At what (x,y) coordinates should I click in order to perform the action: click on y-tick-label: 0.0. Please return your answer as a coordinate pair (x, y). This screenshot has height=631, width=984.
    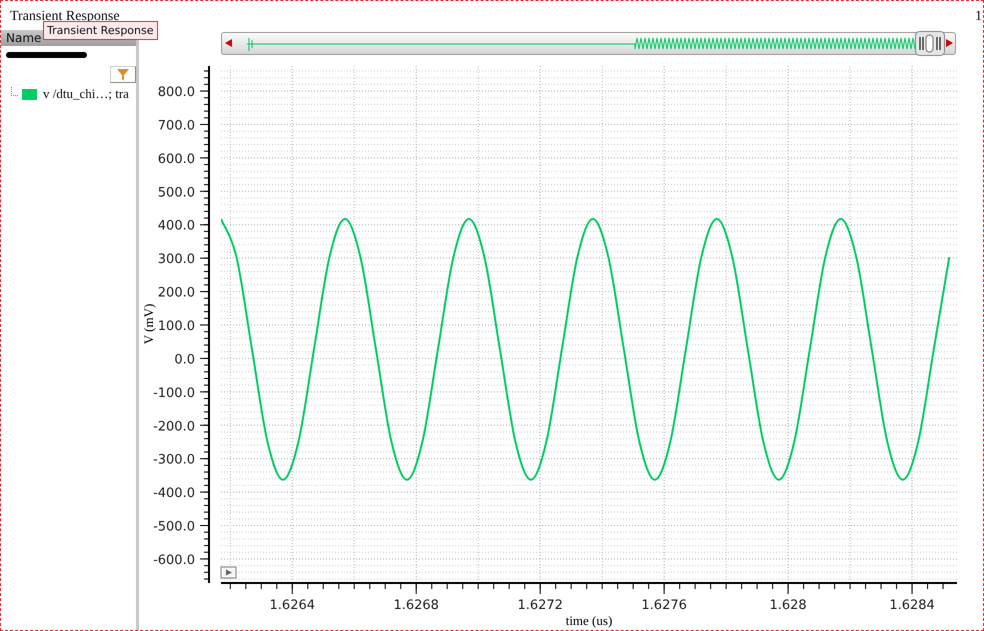
    Looking at the image, I should click on (184, 360).